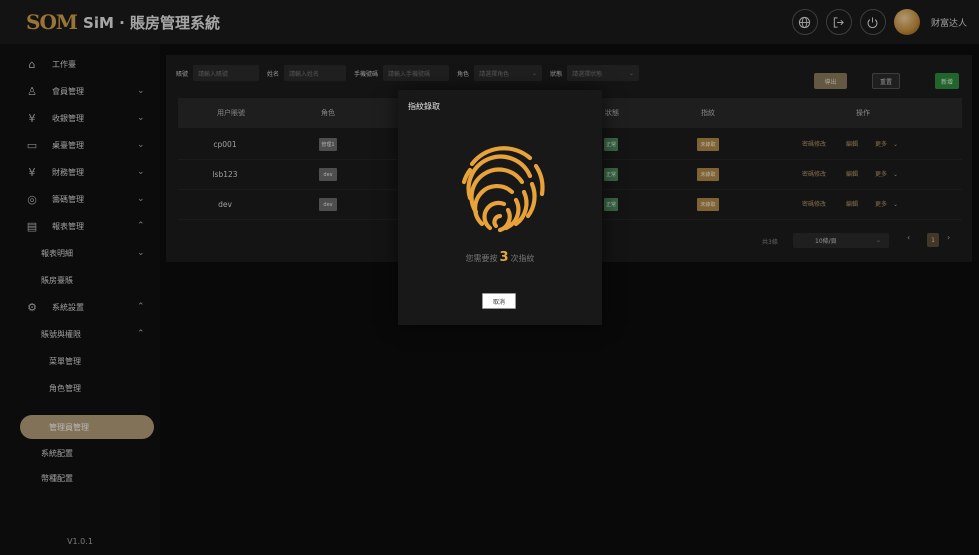 The image size is (979, 555). What do you see at coordinates (503, 189) in the screenshot?
I see `fingerprint-icon` at bounding box center [503, 189].